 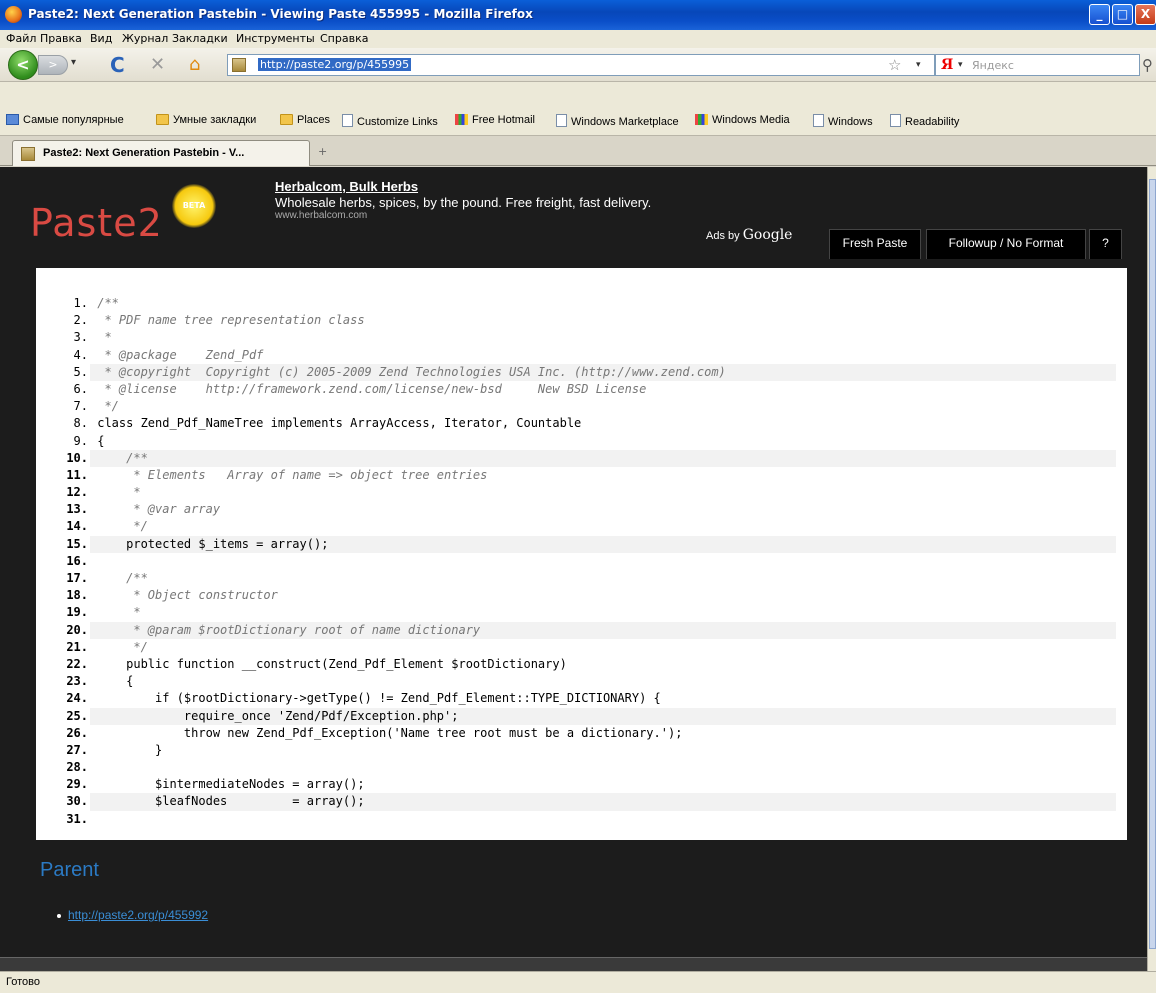 I want to click on bookmark-windows-media: Windows Media, so click(x=742, y=120).